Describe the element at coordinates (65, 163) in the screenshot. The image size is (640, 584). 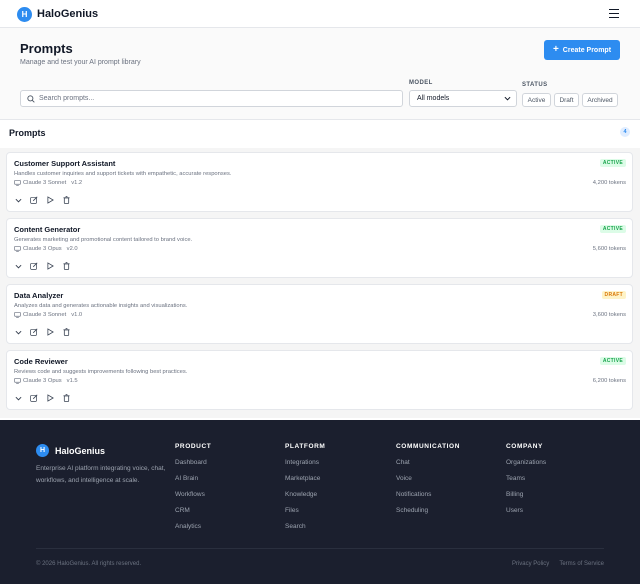
I see `prompt-title: Customer Support Assistant` at that location.